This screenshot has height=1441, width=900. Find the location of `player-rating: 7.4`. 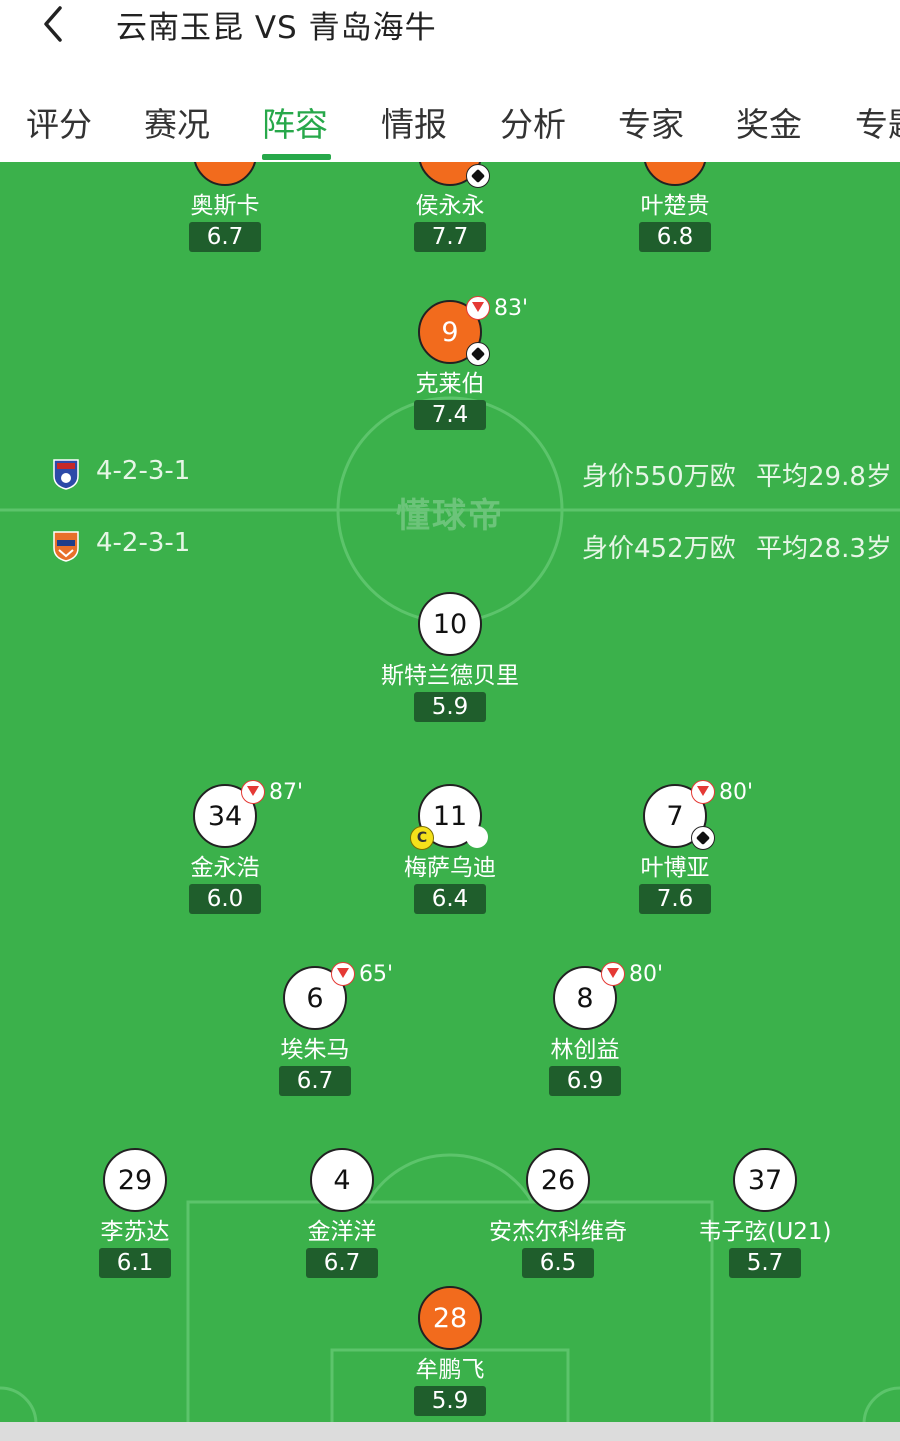

player-rating: 7.4 is located at coordinates (450, 415).